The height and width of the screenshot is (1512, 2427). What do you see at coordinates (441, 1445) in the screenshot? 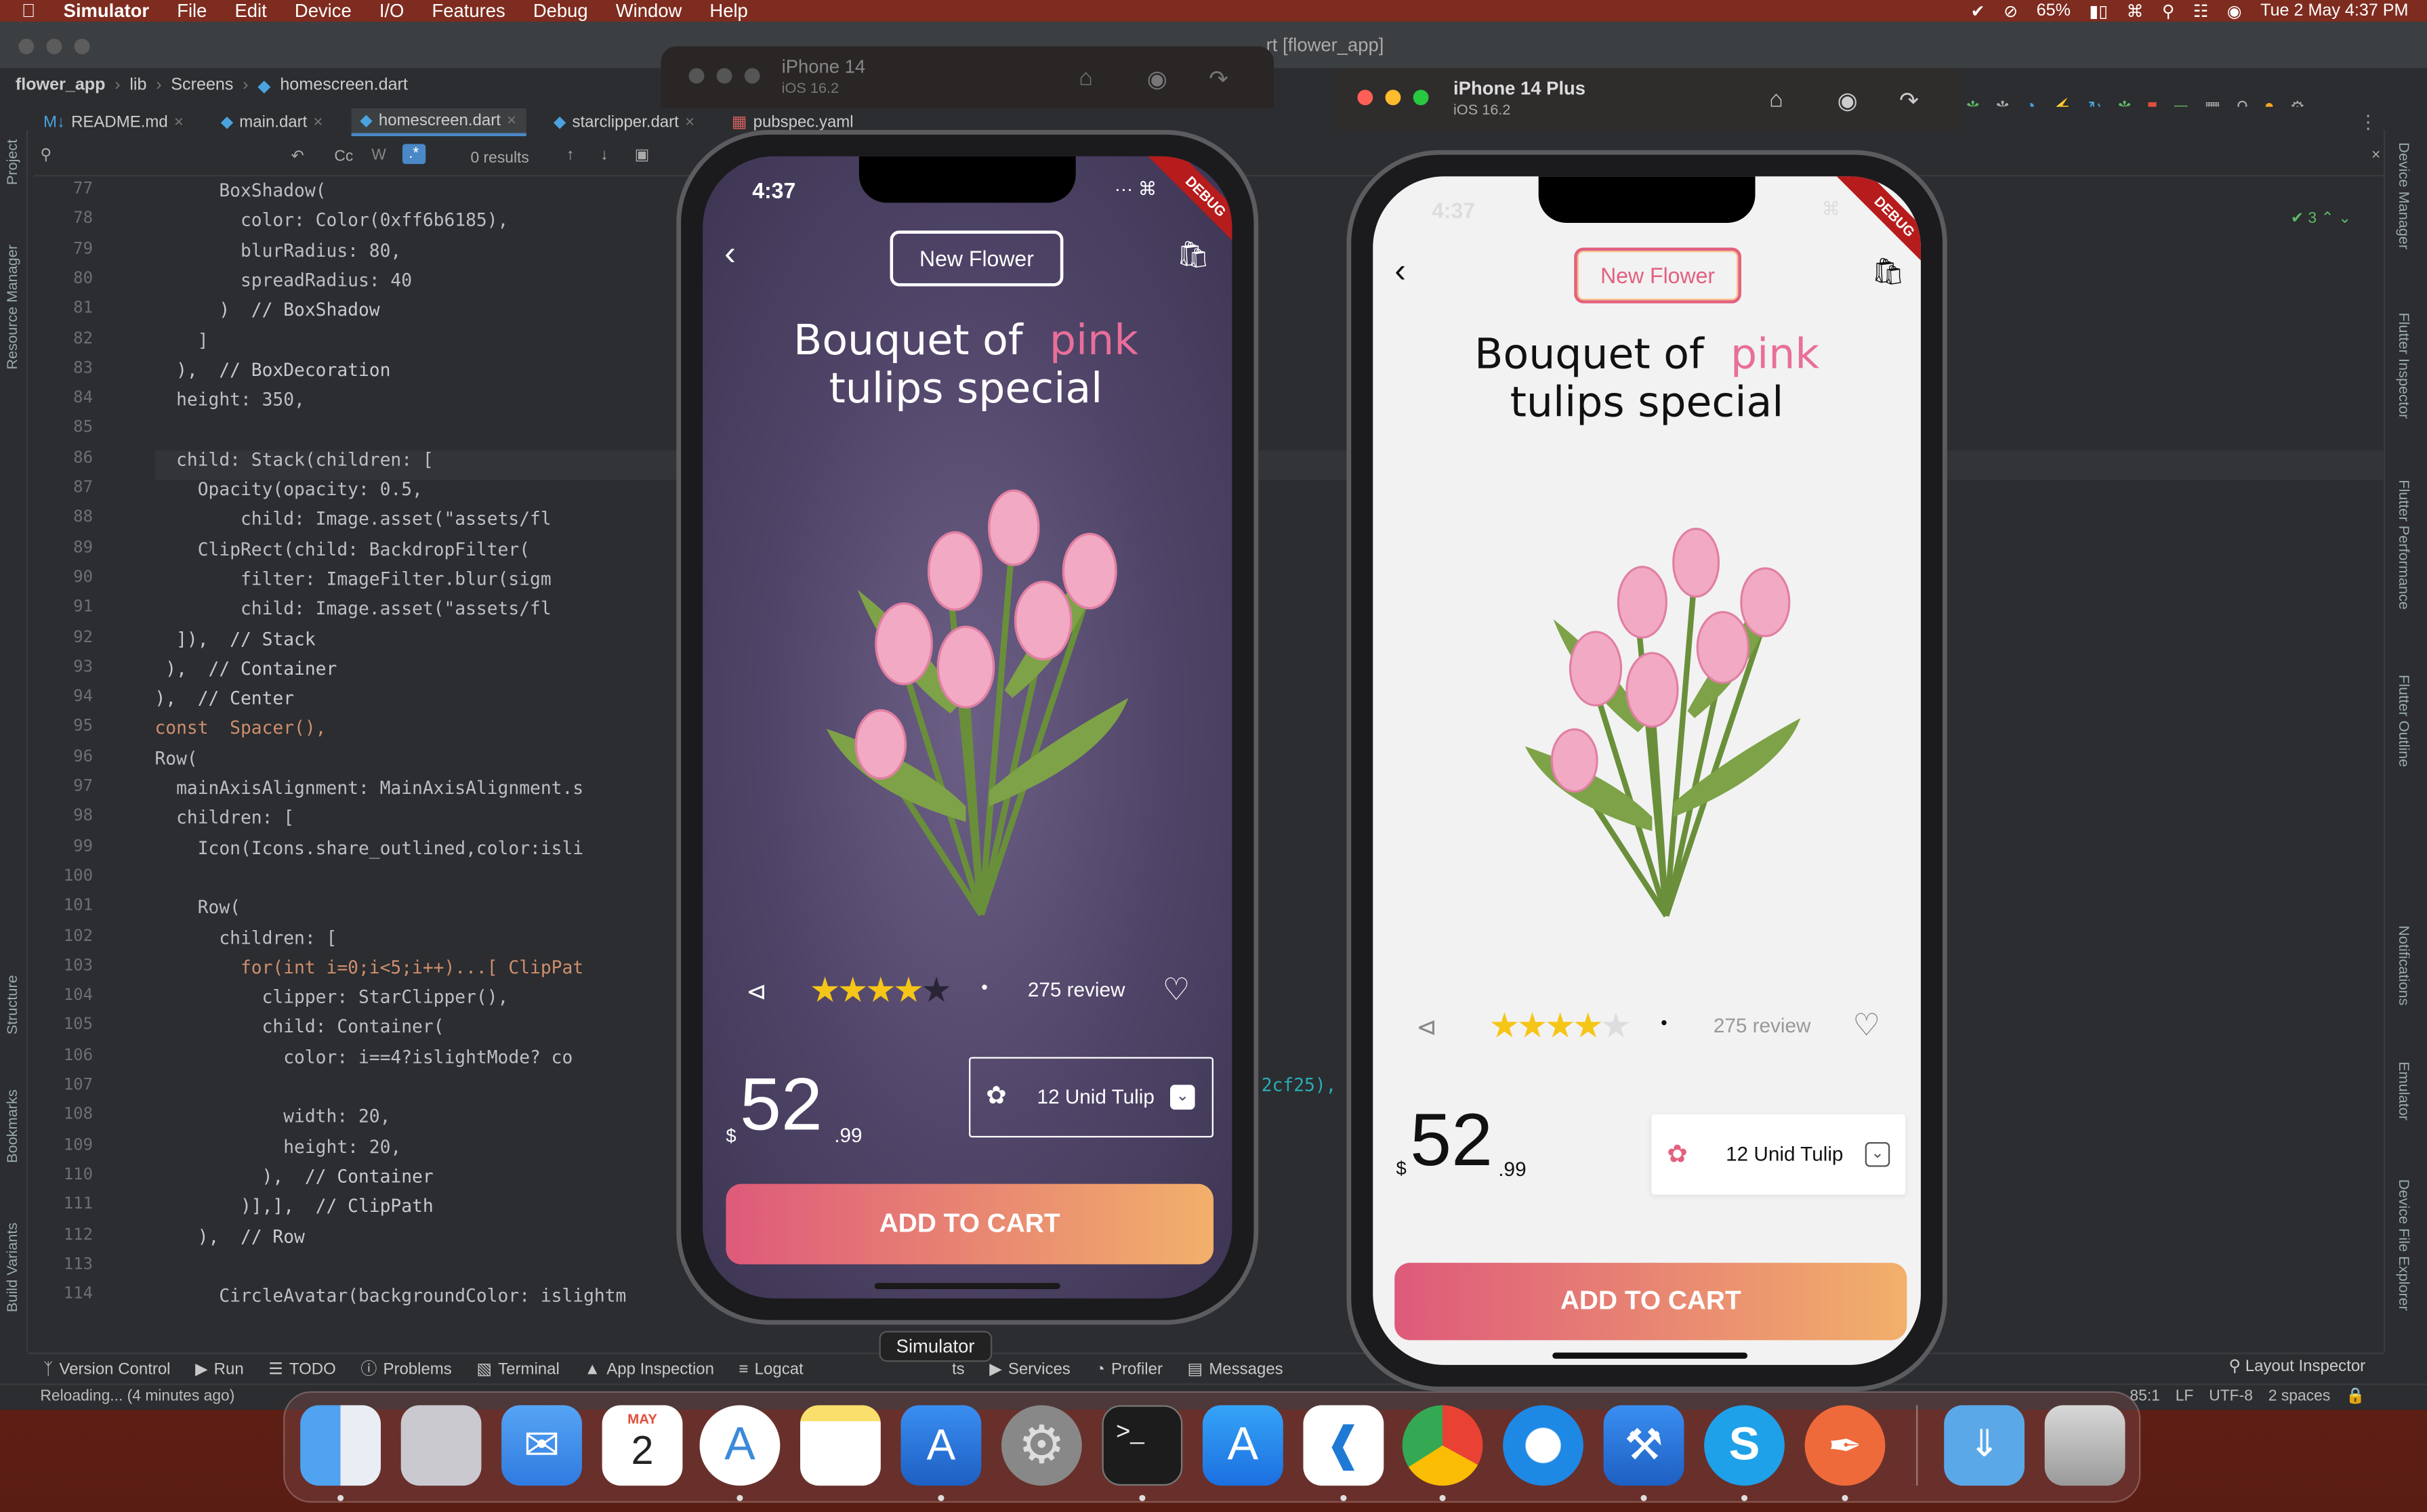
I see `launchpad-icon` at bounding box center [441, 1445].